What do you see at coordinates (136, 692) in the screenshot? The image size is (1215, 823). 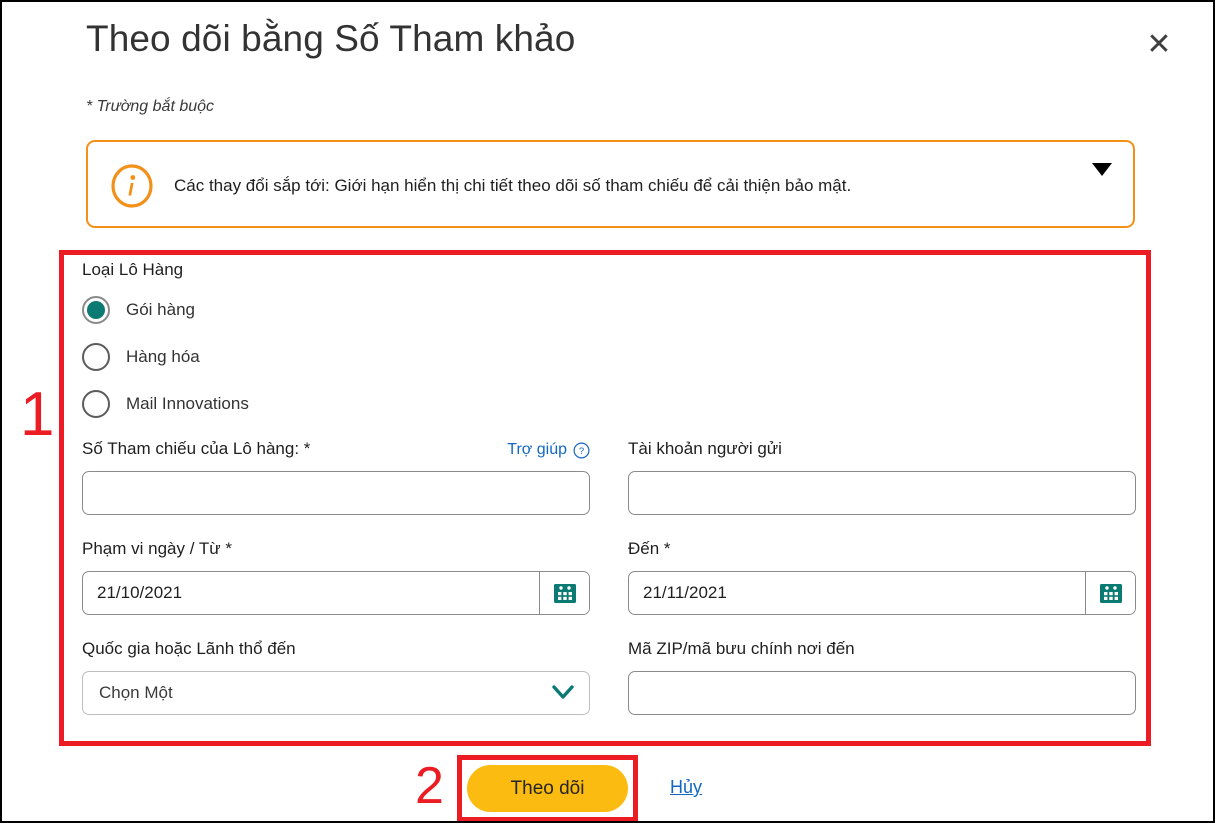 I see `destination-country-value: Chọn Một` at bounding box center [136, 692].